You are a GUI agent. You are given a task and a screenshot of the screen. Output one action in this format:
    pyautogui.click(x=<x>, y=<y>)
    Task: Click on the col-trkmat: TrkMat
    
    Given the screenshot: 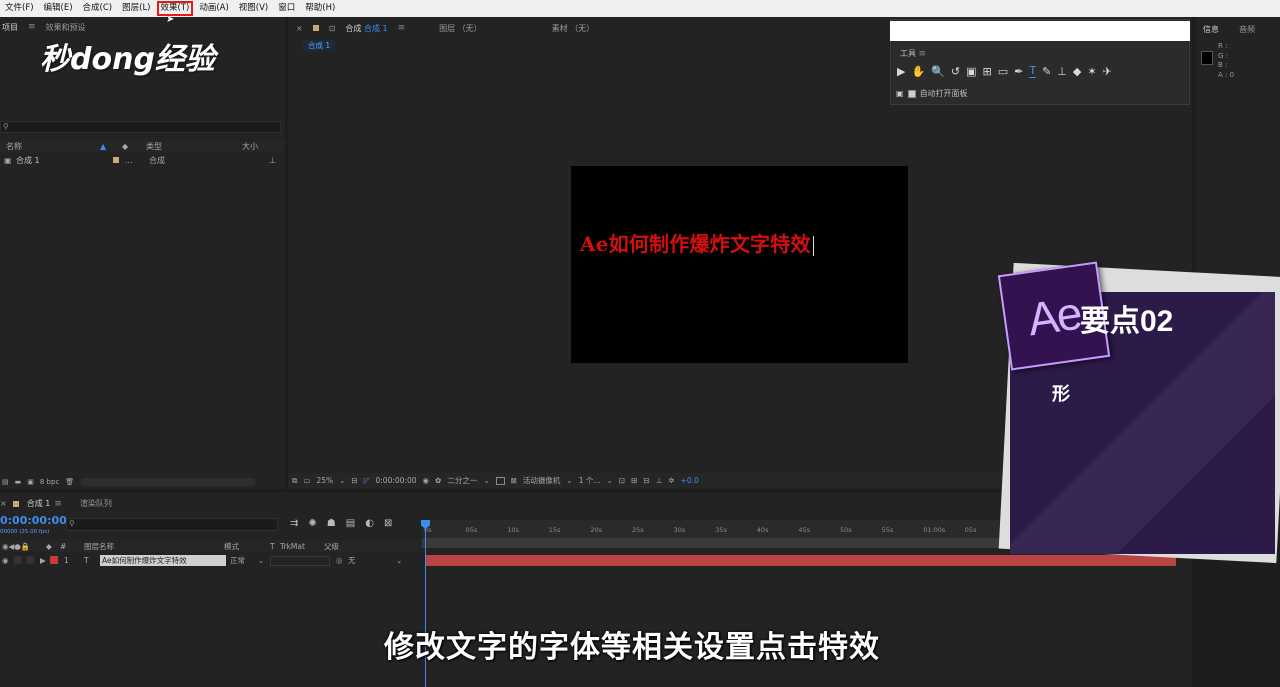 What is the action you would take?
    pyautogui.click(x=302, y=546)
    